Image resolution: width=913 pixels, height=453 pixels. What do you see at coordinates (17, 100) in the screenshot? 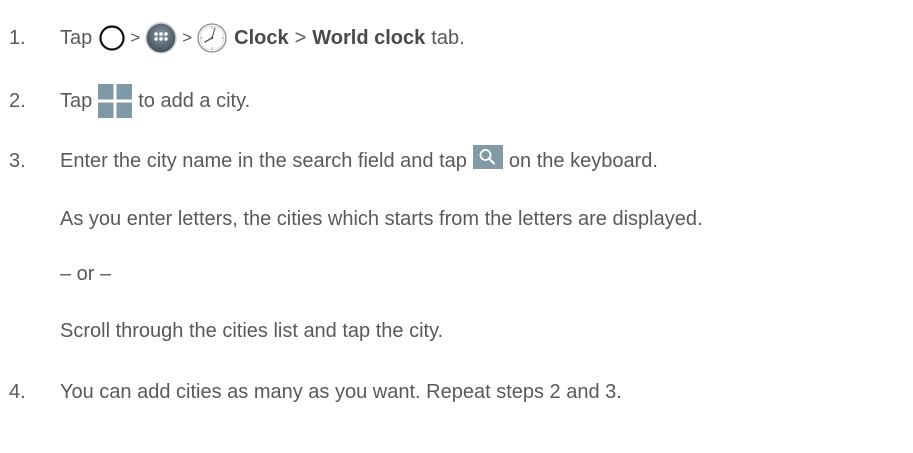
I see `step-number: 2.` at bounding box center [17, 100].